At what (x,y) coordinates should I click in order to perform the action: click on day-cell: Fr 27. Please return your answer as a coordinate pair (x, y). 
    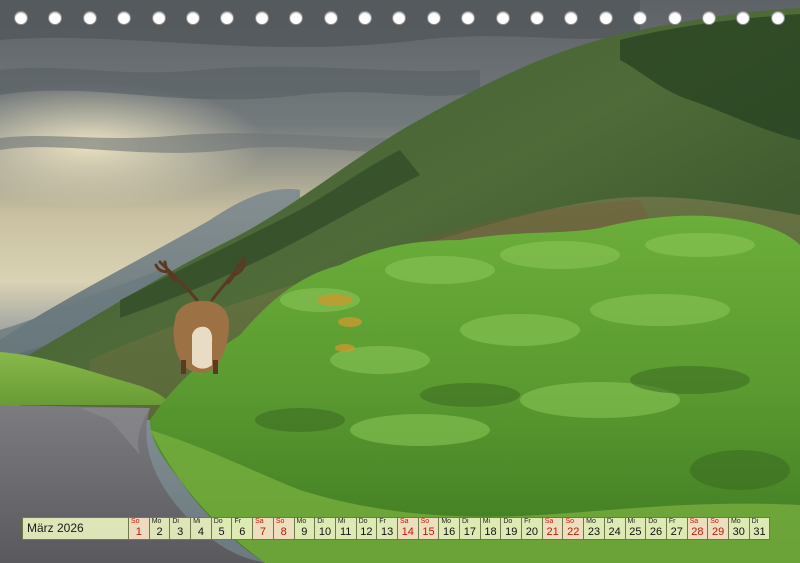
    Looking at the image, I should click on (677, 528).